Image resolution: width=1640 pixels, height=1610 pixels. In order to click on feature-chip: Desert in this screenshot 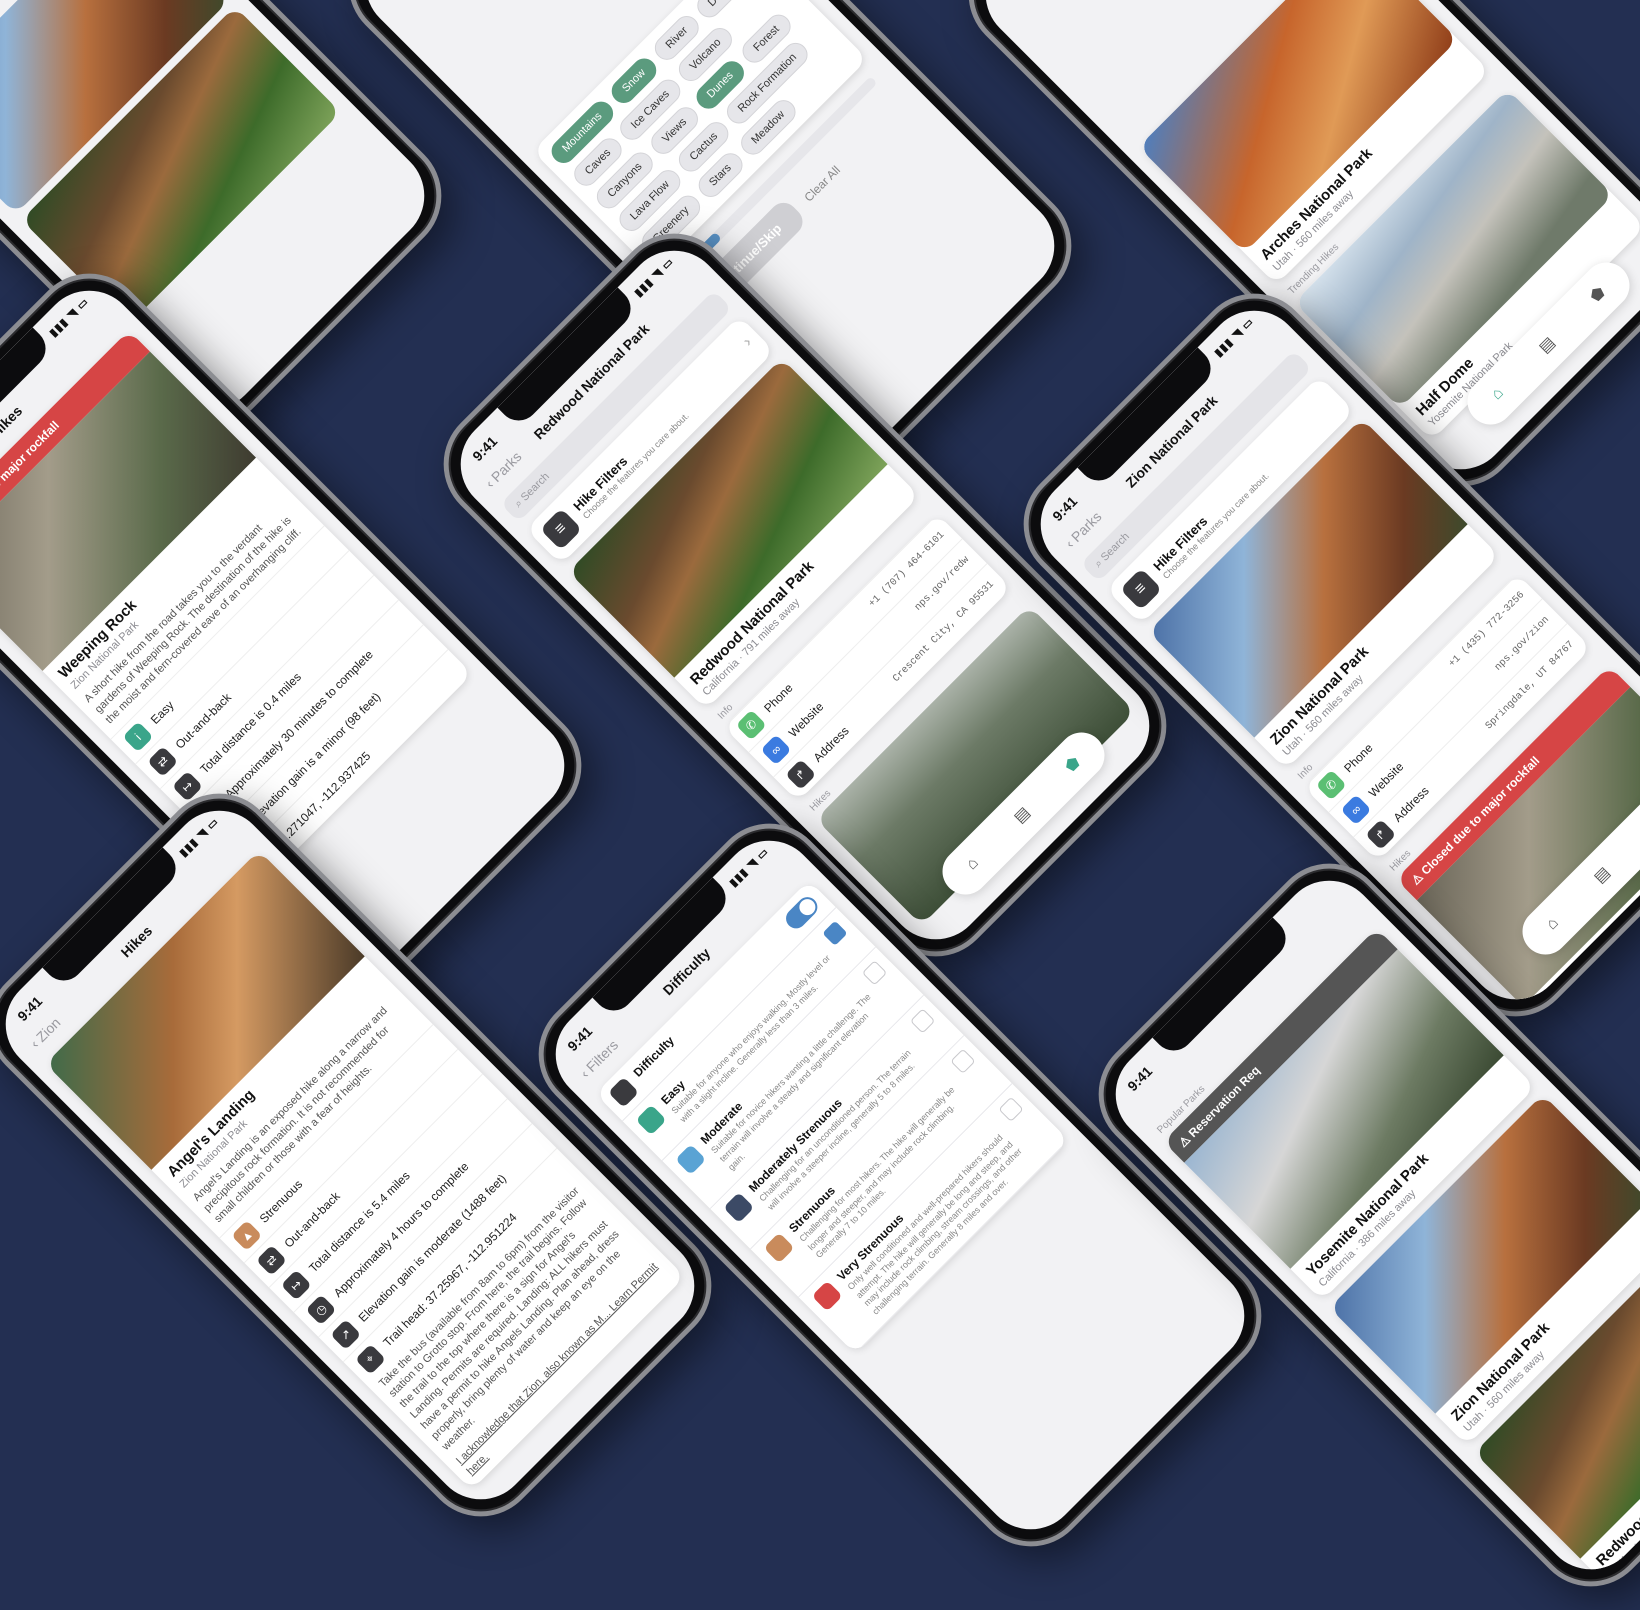, I will do `click(721, 11)`.